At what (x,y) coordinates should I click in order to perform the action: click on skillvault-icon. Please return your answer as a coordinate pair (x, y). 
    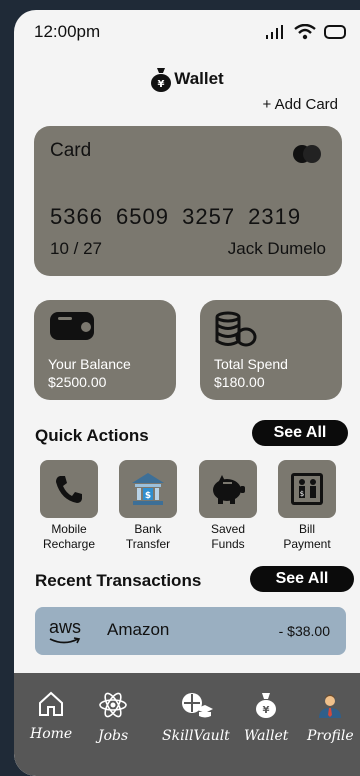
    Looking at the image, I should click on (197, 705).